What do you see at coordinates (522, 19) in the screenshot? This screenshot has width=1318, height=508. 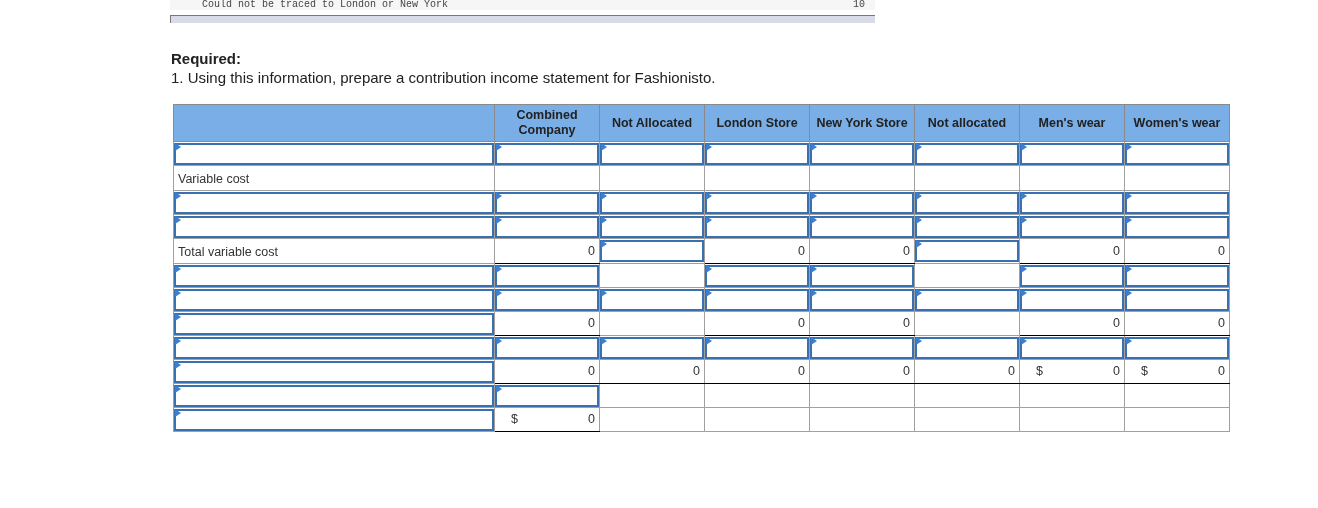 I see `scroll-bar` at bounding box center [522, 19].